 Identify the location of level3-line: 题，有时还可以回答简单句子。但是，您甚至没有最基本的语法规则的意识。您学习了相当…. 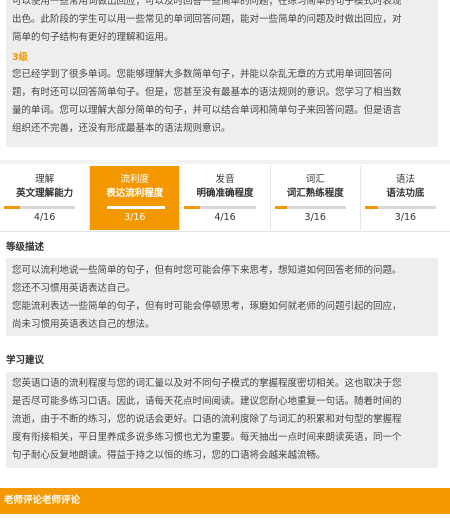
(207, 92).